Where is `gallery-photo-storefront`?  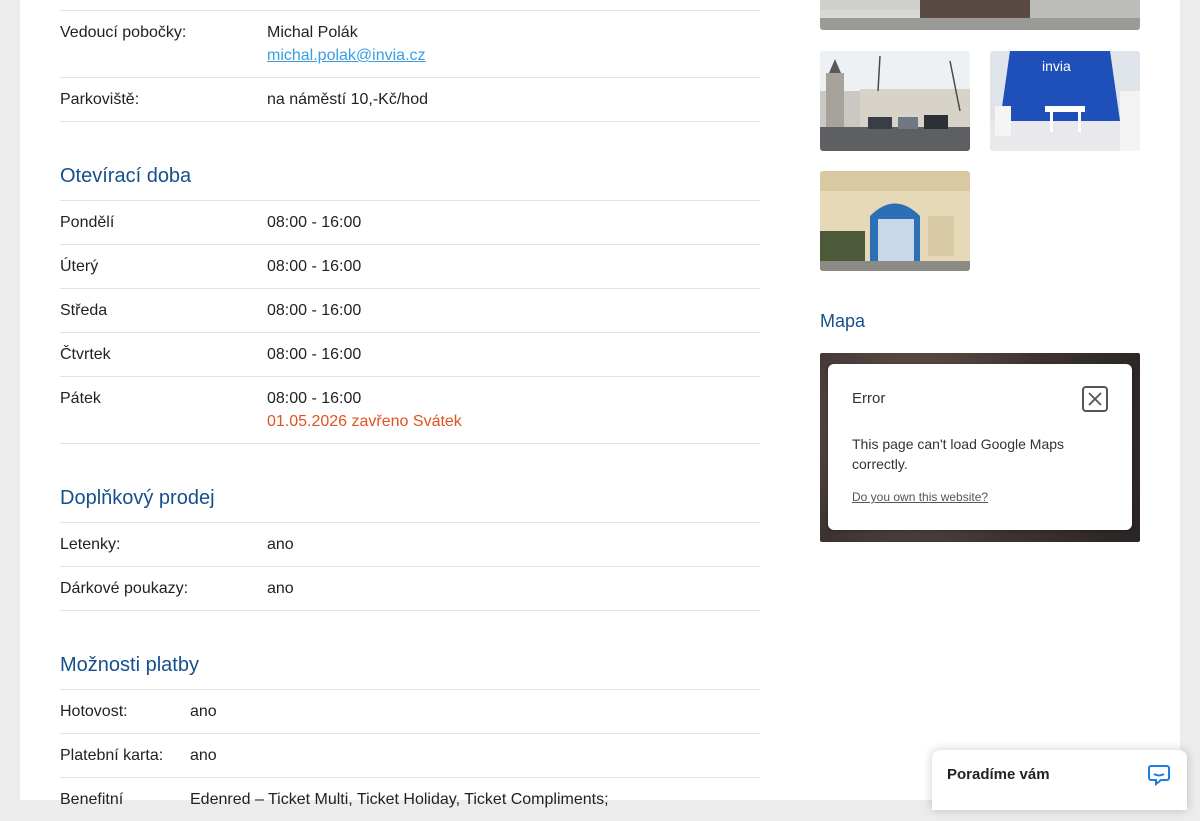 gallery-photo-storefront is located at coordinates (895, 221).